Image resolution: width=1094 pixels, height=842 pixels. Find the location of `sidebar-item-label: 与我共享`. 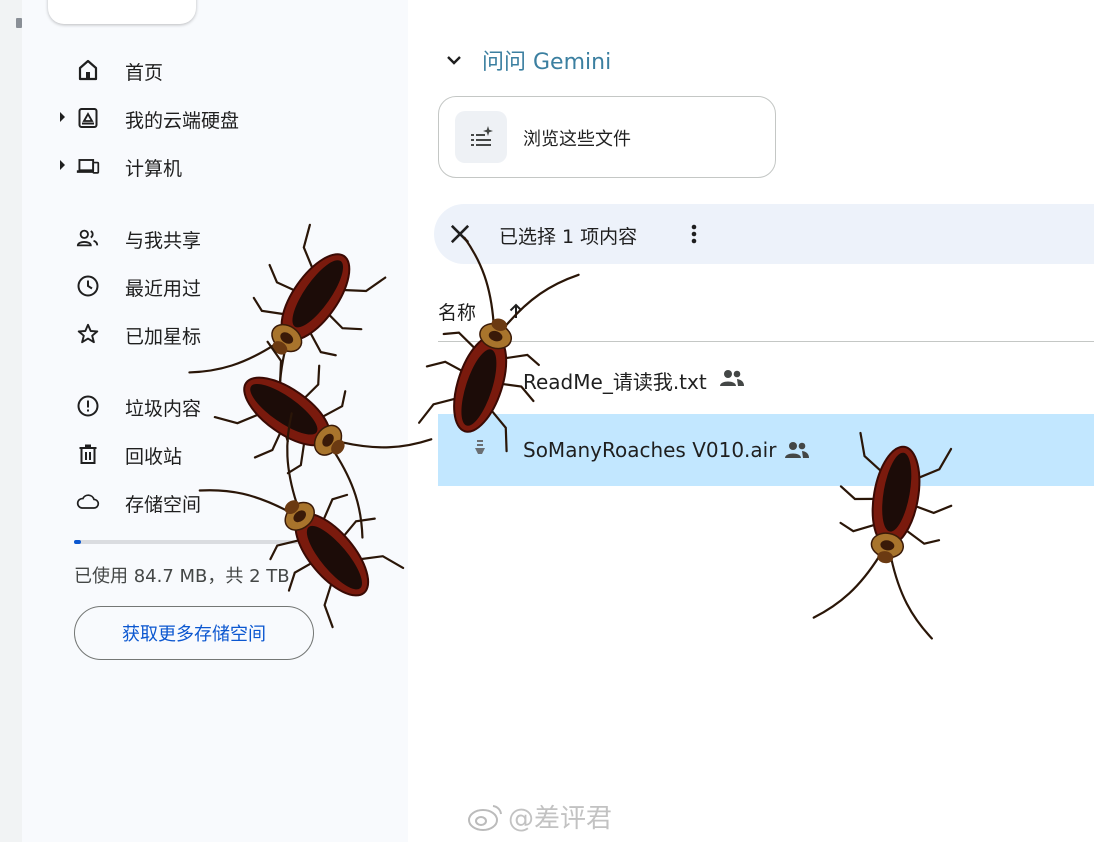

sidebar-item-label: 与我共享 is located at coordinates (163, 241).